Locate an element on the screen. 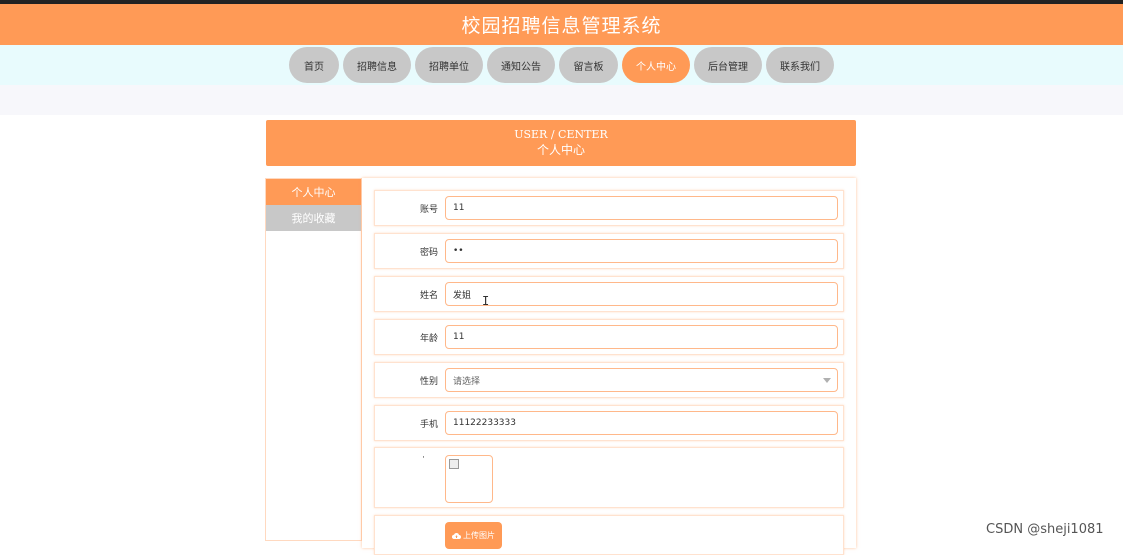 This screenshot has height=555, width=1123. photo-preview is located at coordinates (469, 479).